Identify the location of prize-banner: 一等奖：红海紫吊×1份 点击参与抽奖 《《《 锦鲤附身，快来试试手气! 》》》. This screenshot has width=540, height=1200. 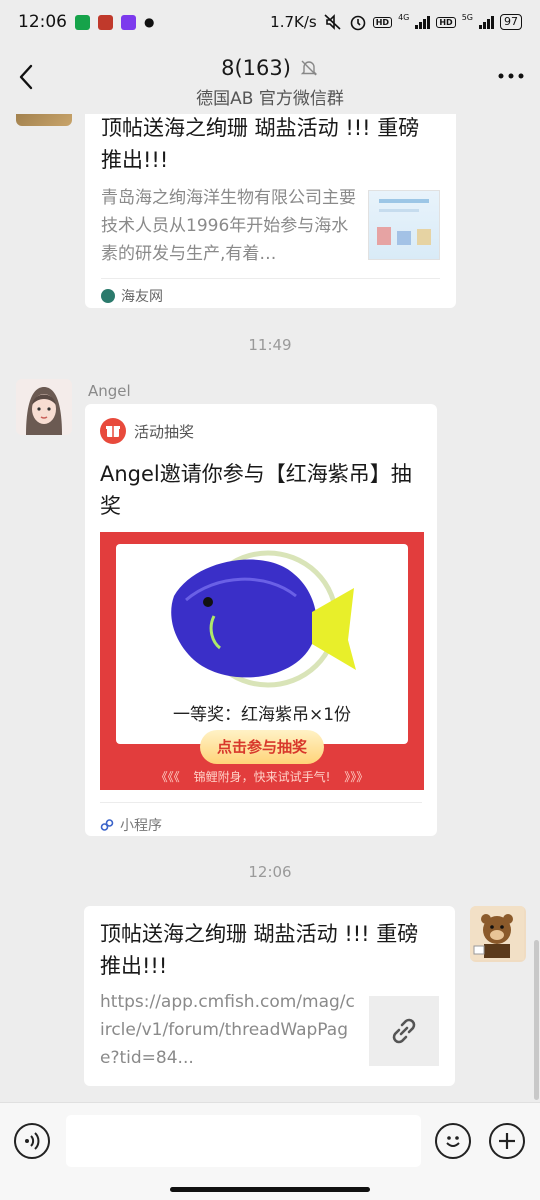
(262, 661).